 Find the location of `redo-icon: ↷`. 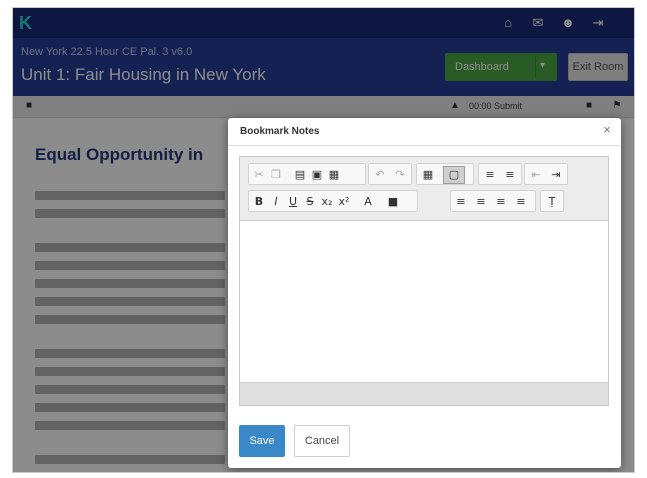

redo-icon: ↷ is located at coordinates (400, 175).